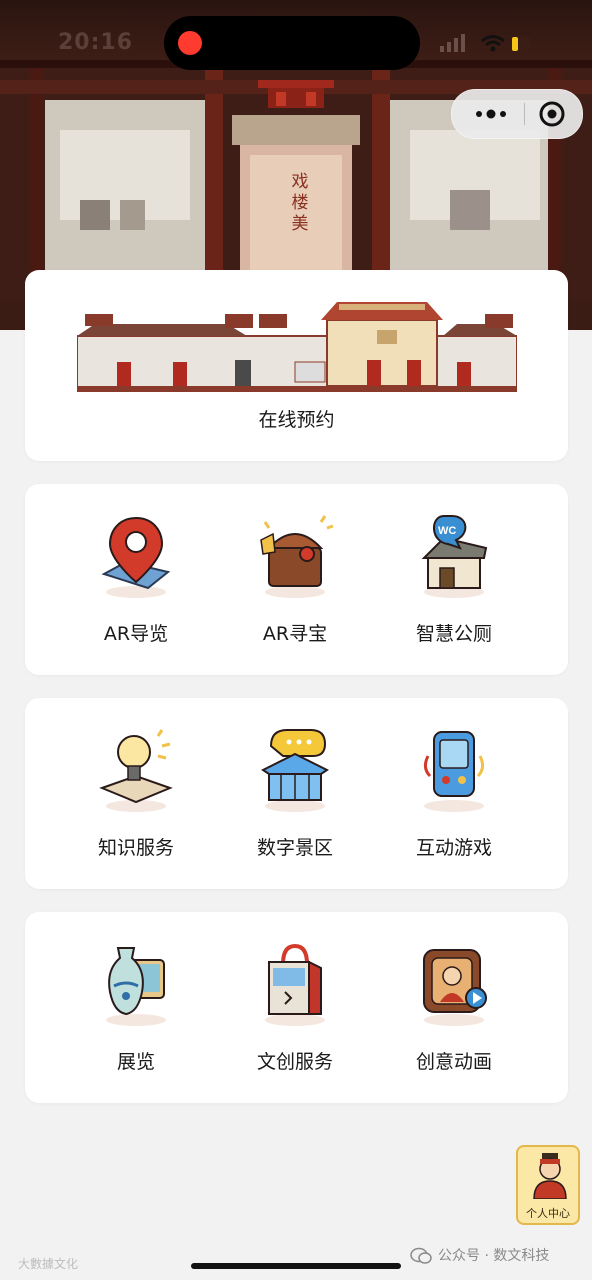 This screenshot has width=592, height=1280. What do you see at coordinates (455, 987) in the screenshot?
I see `animation-player-icon` at bounding box center [455, 987].